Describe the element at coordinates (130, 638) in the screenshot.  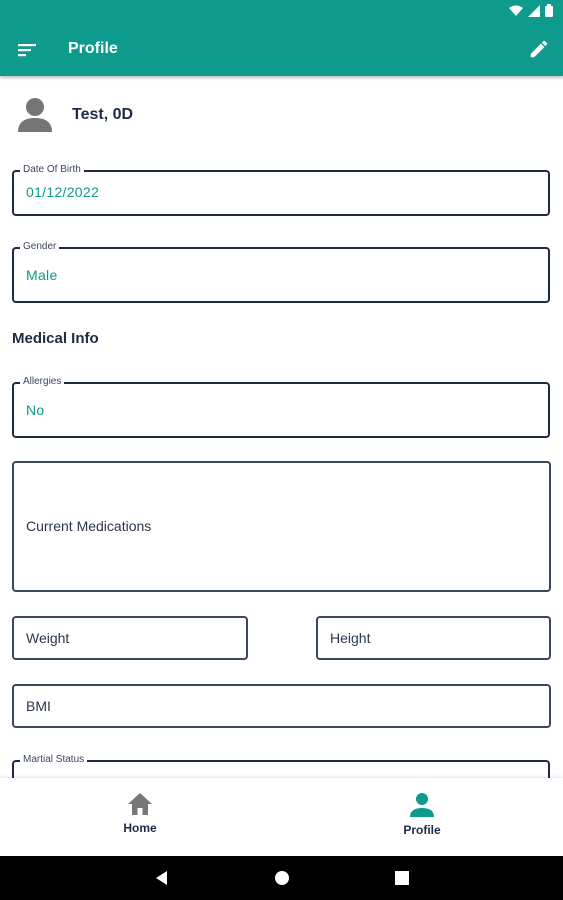
I see `weight-field: Weight` at that location.